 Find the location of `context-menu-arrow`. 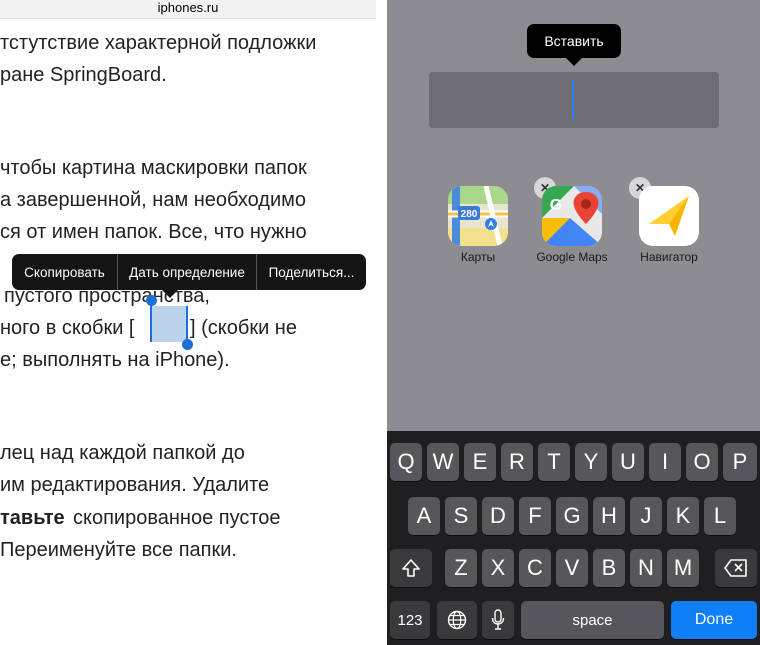

context-menu-arrow is located at coordinates (170, 293).